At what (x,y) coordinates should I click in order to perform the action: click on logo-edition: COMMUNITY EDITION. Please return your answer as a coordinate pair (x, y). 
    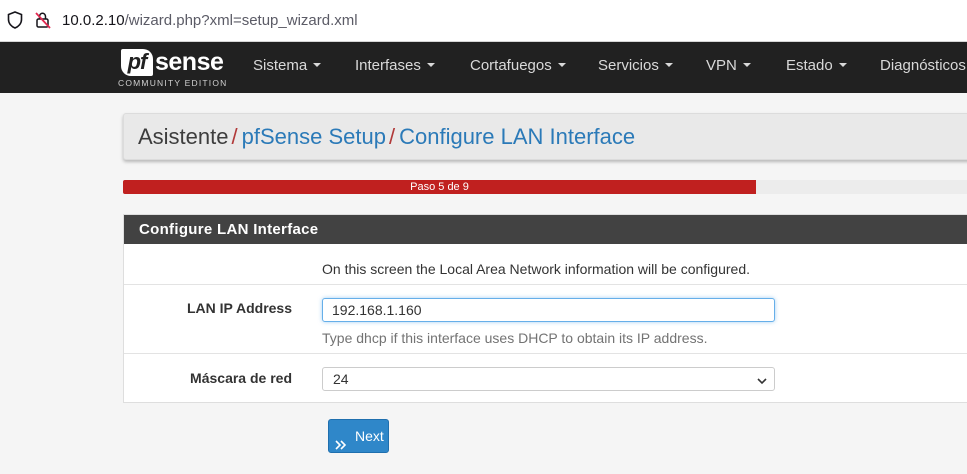
    Looking at the image, I should click on (173, 83).